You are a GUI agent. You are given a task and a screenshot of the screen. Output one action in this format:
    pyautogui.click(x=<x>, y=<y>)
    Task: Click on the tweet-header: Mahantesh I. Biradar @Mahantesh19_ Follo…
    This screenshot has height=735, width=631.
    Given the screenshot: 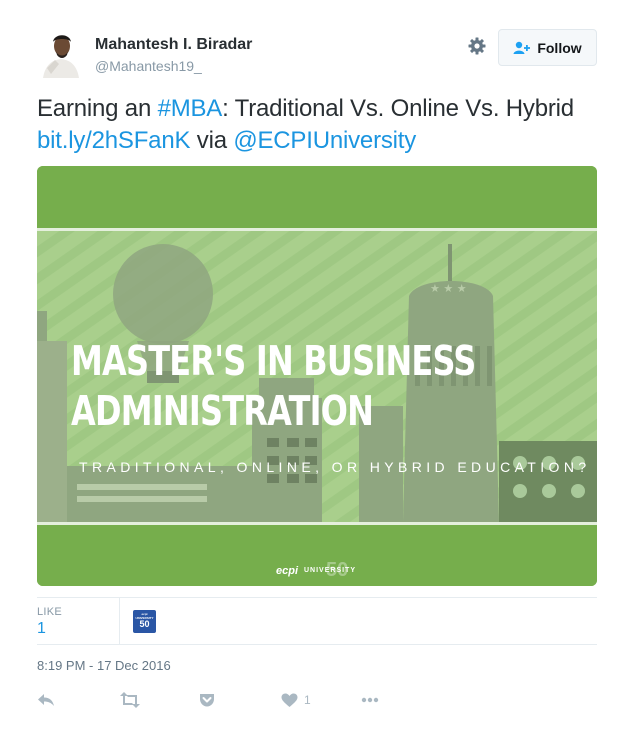 What is the action you would take?
    pyautogui.click(x=317, y=54)
    